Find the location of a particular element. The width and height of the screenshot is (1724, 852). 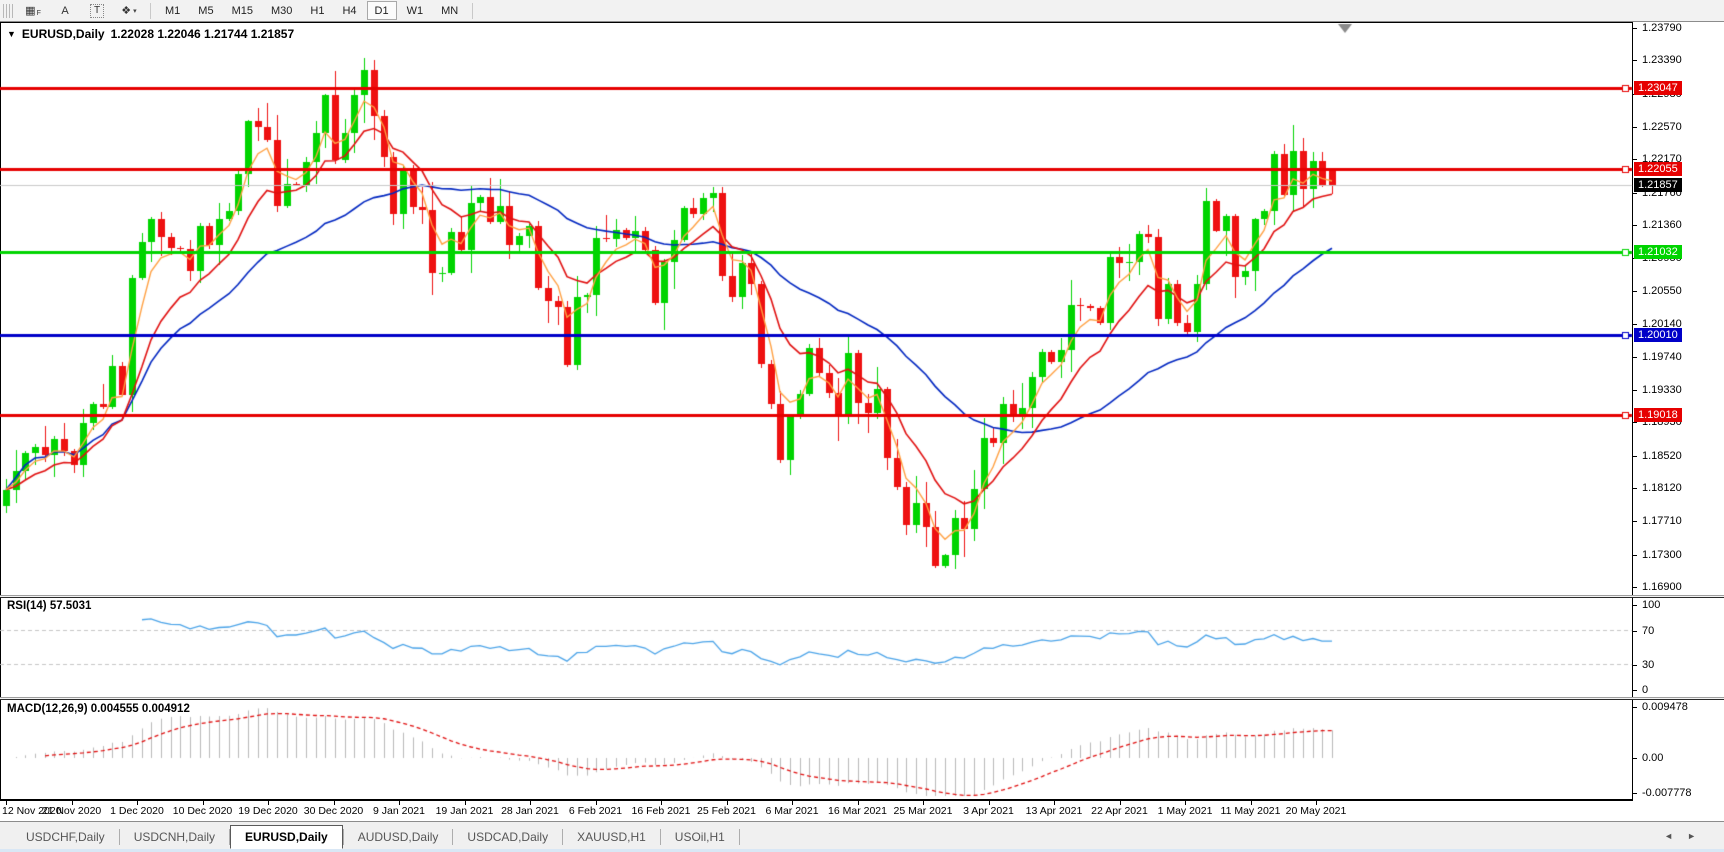

date-label: 16 Mar 2021 is located at coordinates (857, 811).